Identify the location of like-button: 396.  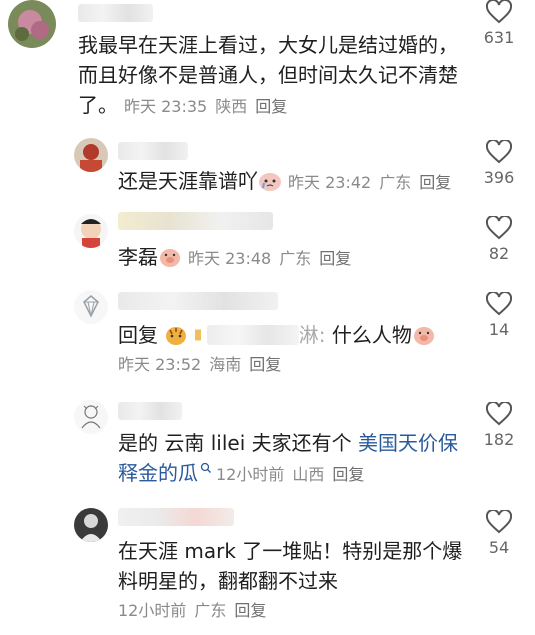
(499, 163).